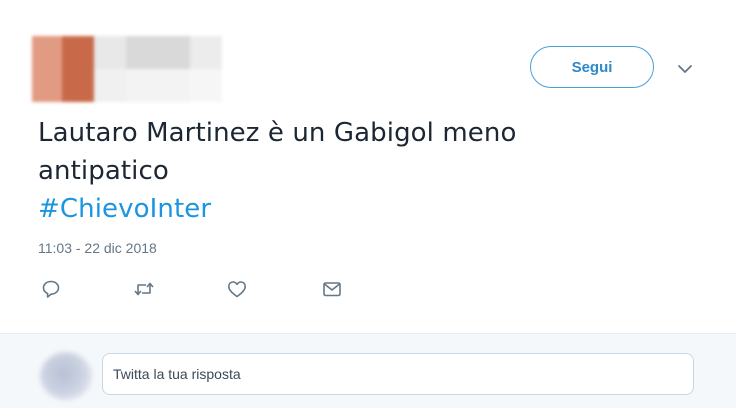  What do you see at coordinates (66, 376) in the screenshot?
I see `user-avatar` at bounding box center [66, 376].